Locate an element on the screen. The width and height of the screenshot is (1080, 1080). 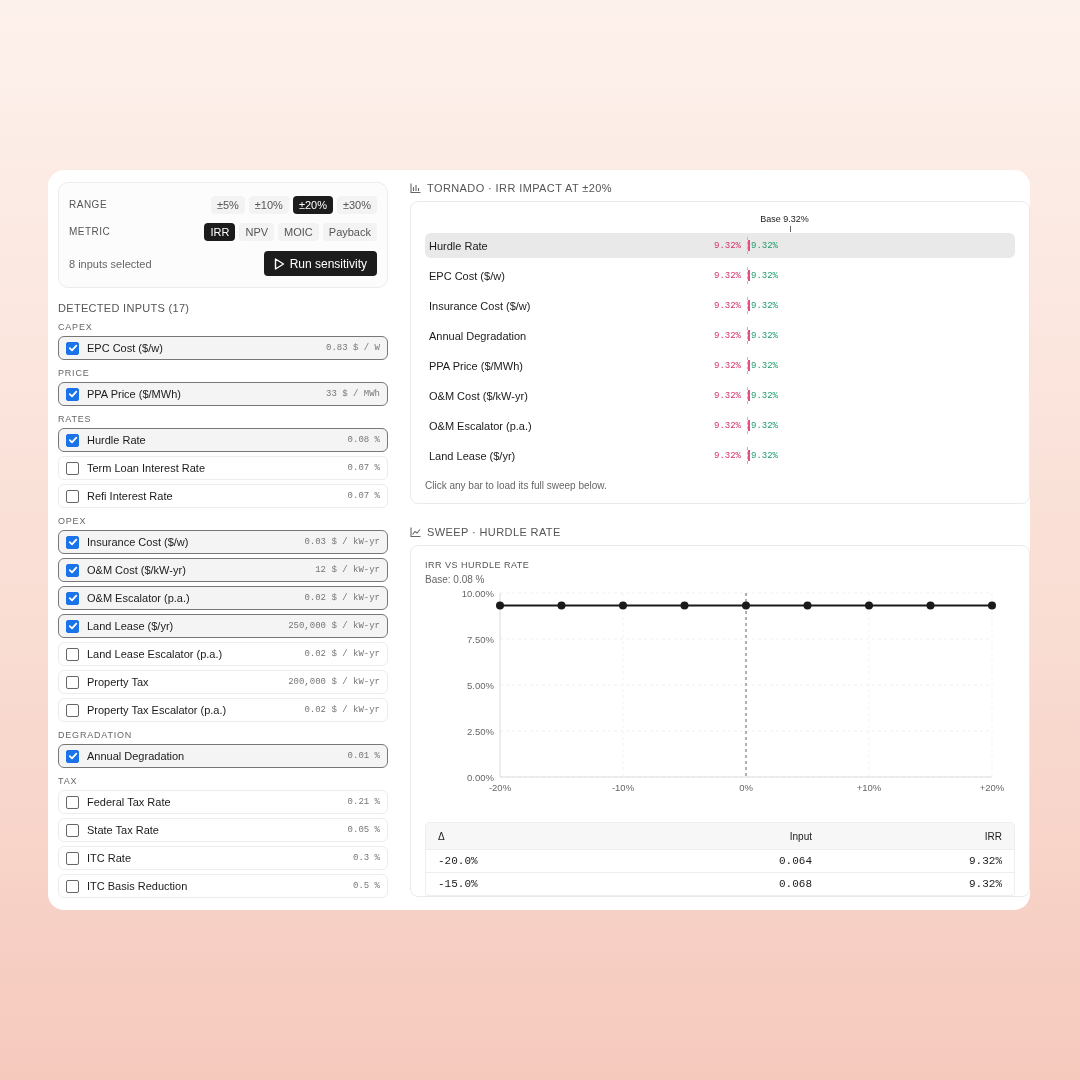
input-label: EPC Cost ($/w) is located at coordinates (125, 348).